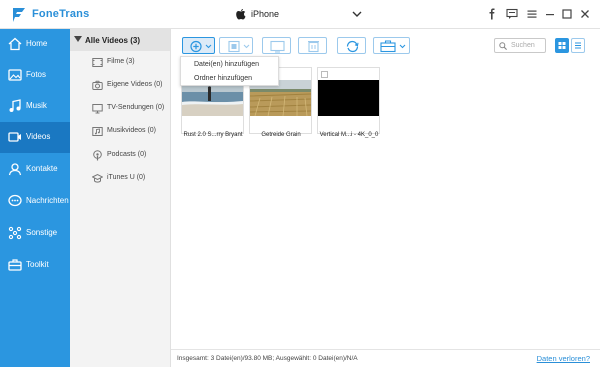 The width and height of the screenshot is (600, 367). I want to click on category-item-label: Filme (3), so click(121, 61).